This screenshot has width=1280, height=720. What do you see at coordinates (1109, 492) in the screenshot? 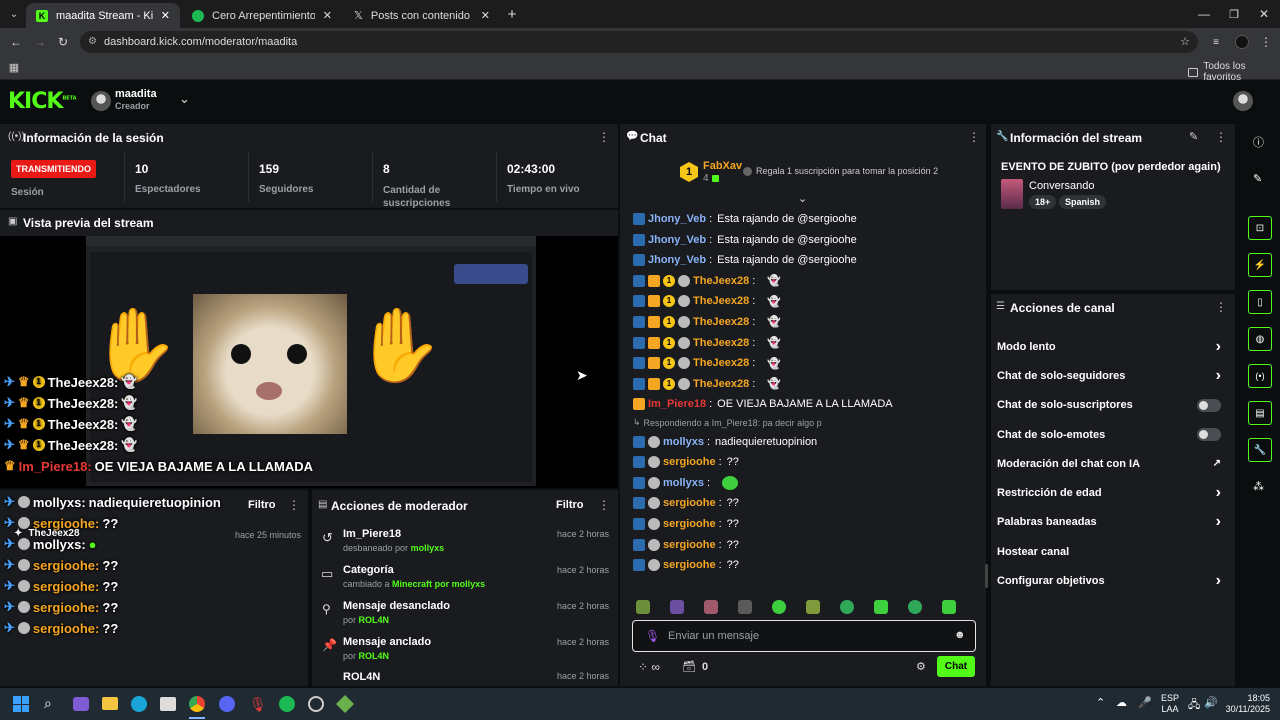
I see `channel-action-row: Restricción de edad ›` at bounding box center [1109, 492].